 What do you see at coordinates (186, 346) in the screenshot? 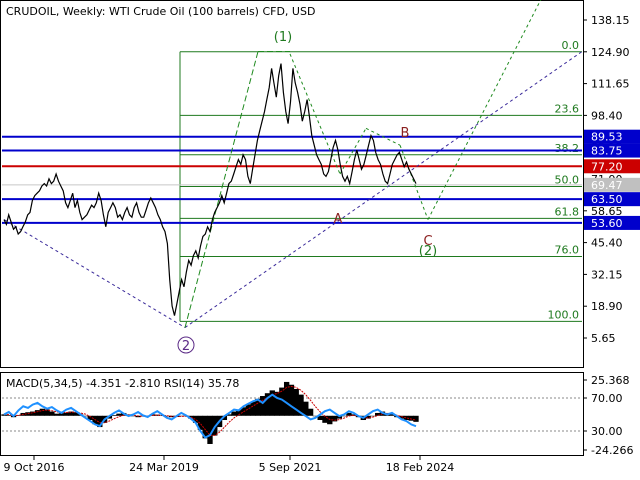
I see `wave-label: 2` at bounding box center [186, 346].